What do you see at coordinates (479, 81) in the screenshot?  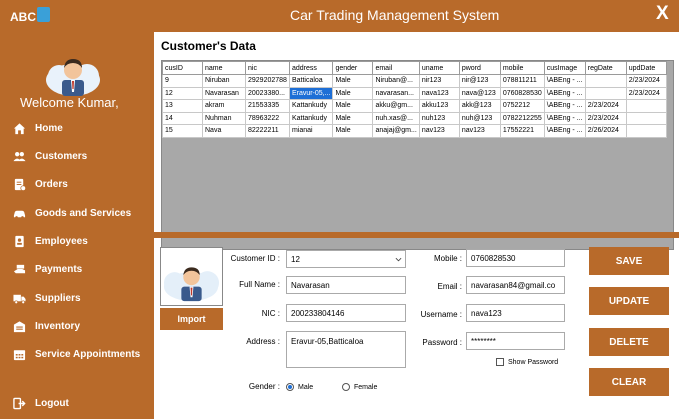 I see `table-cell: nir@123` at bounding box center [479, 81].